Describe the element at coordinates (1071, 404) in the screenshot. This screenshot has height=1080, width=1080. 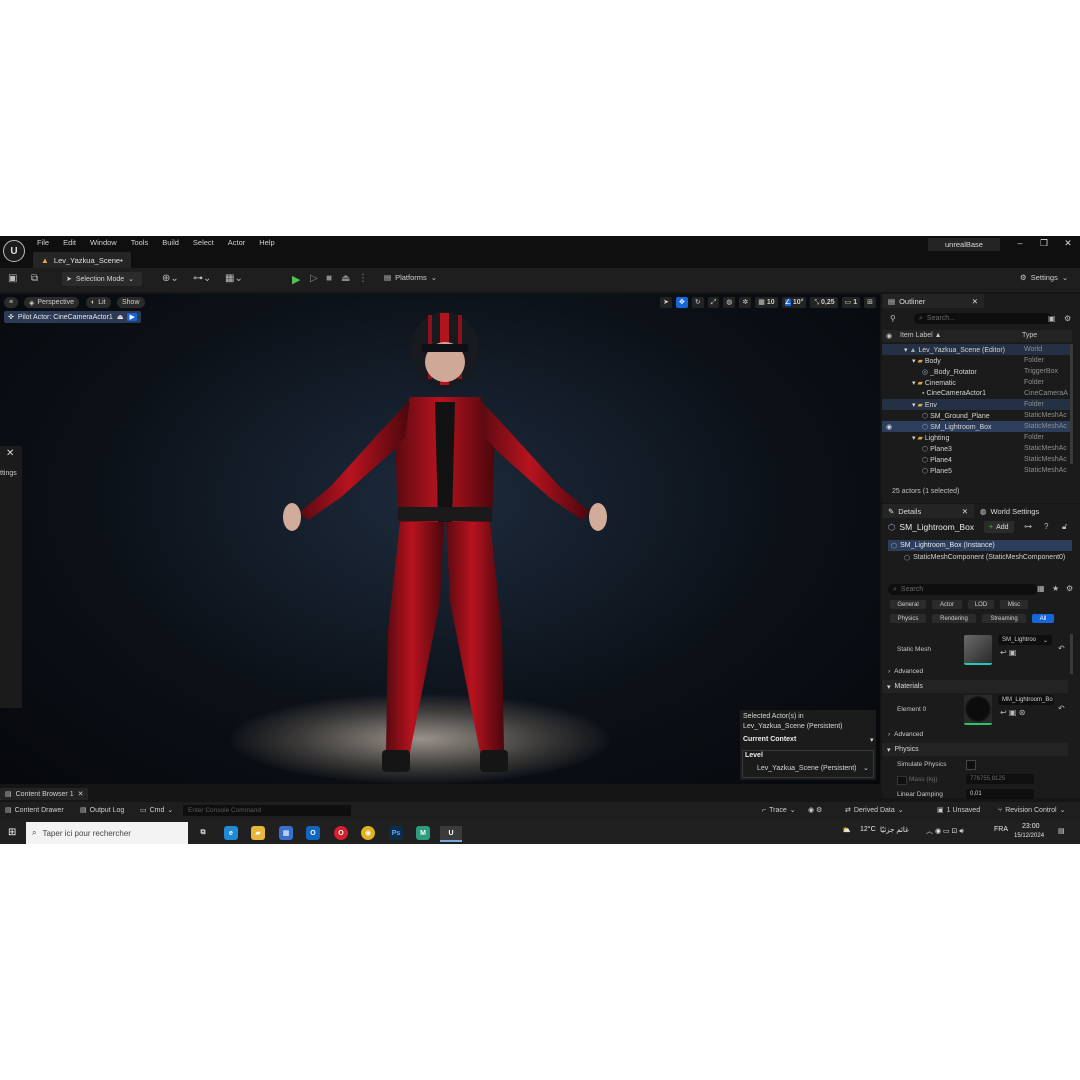
I see `outliner-scrollbar` at that location.